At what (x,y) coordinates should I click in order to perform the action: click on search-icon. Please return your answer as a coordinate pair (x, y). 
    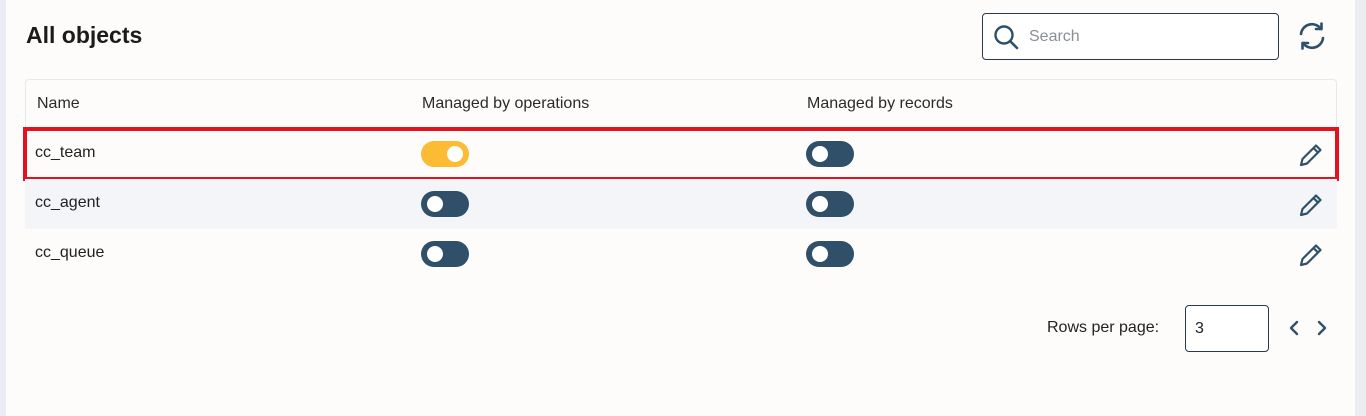
    Looking at the image, I should click on (1006, 37).